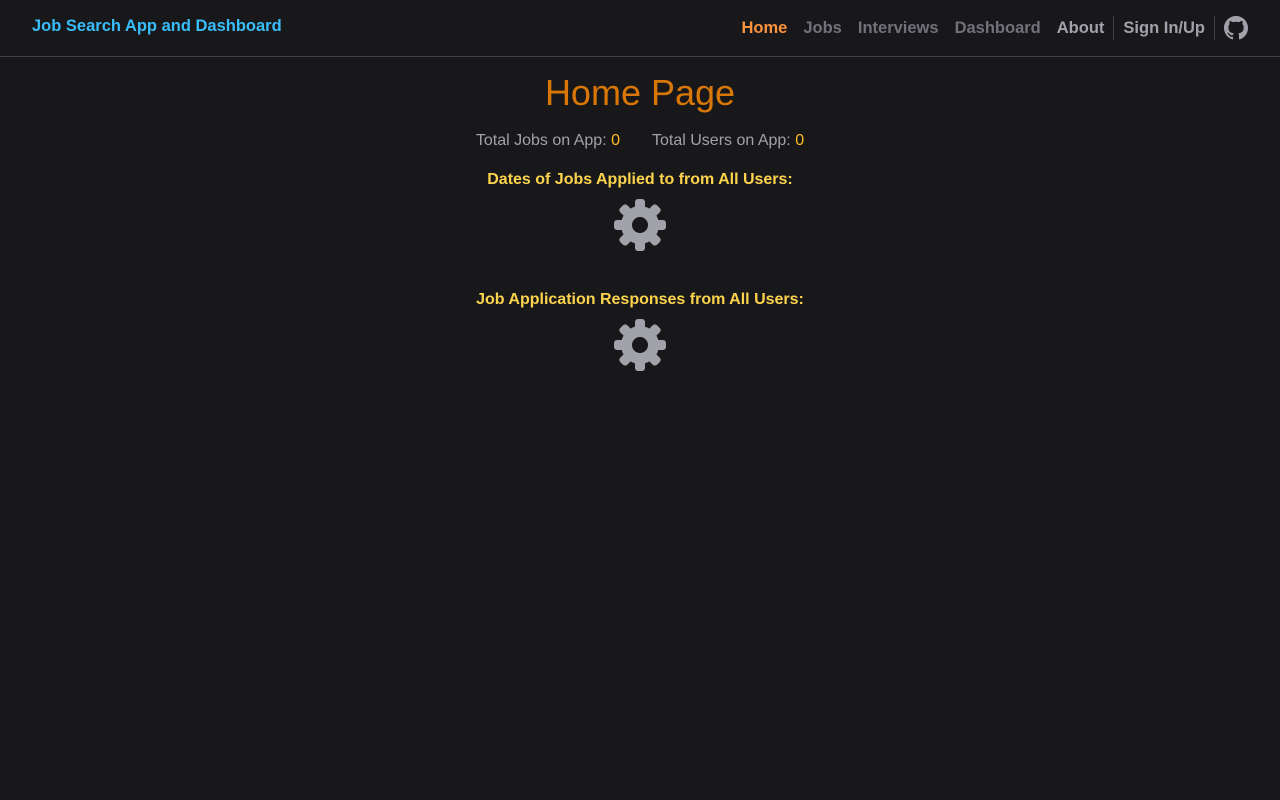  I want to click on github-icon, so click(1236, 28).